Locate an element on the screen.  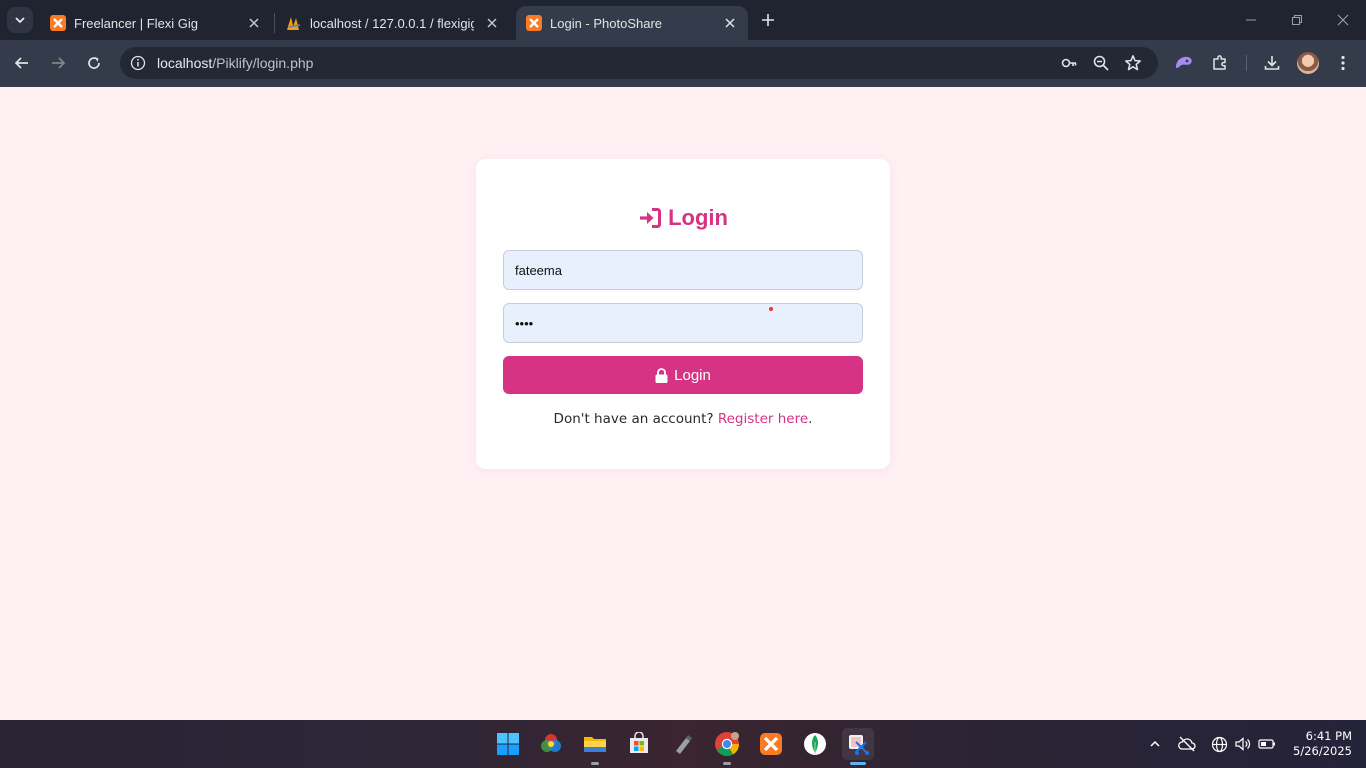
url-host: localhost is located at coordinates (185, 63).